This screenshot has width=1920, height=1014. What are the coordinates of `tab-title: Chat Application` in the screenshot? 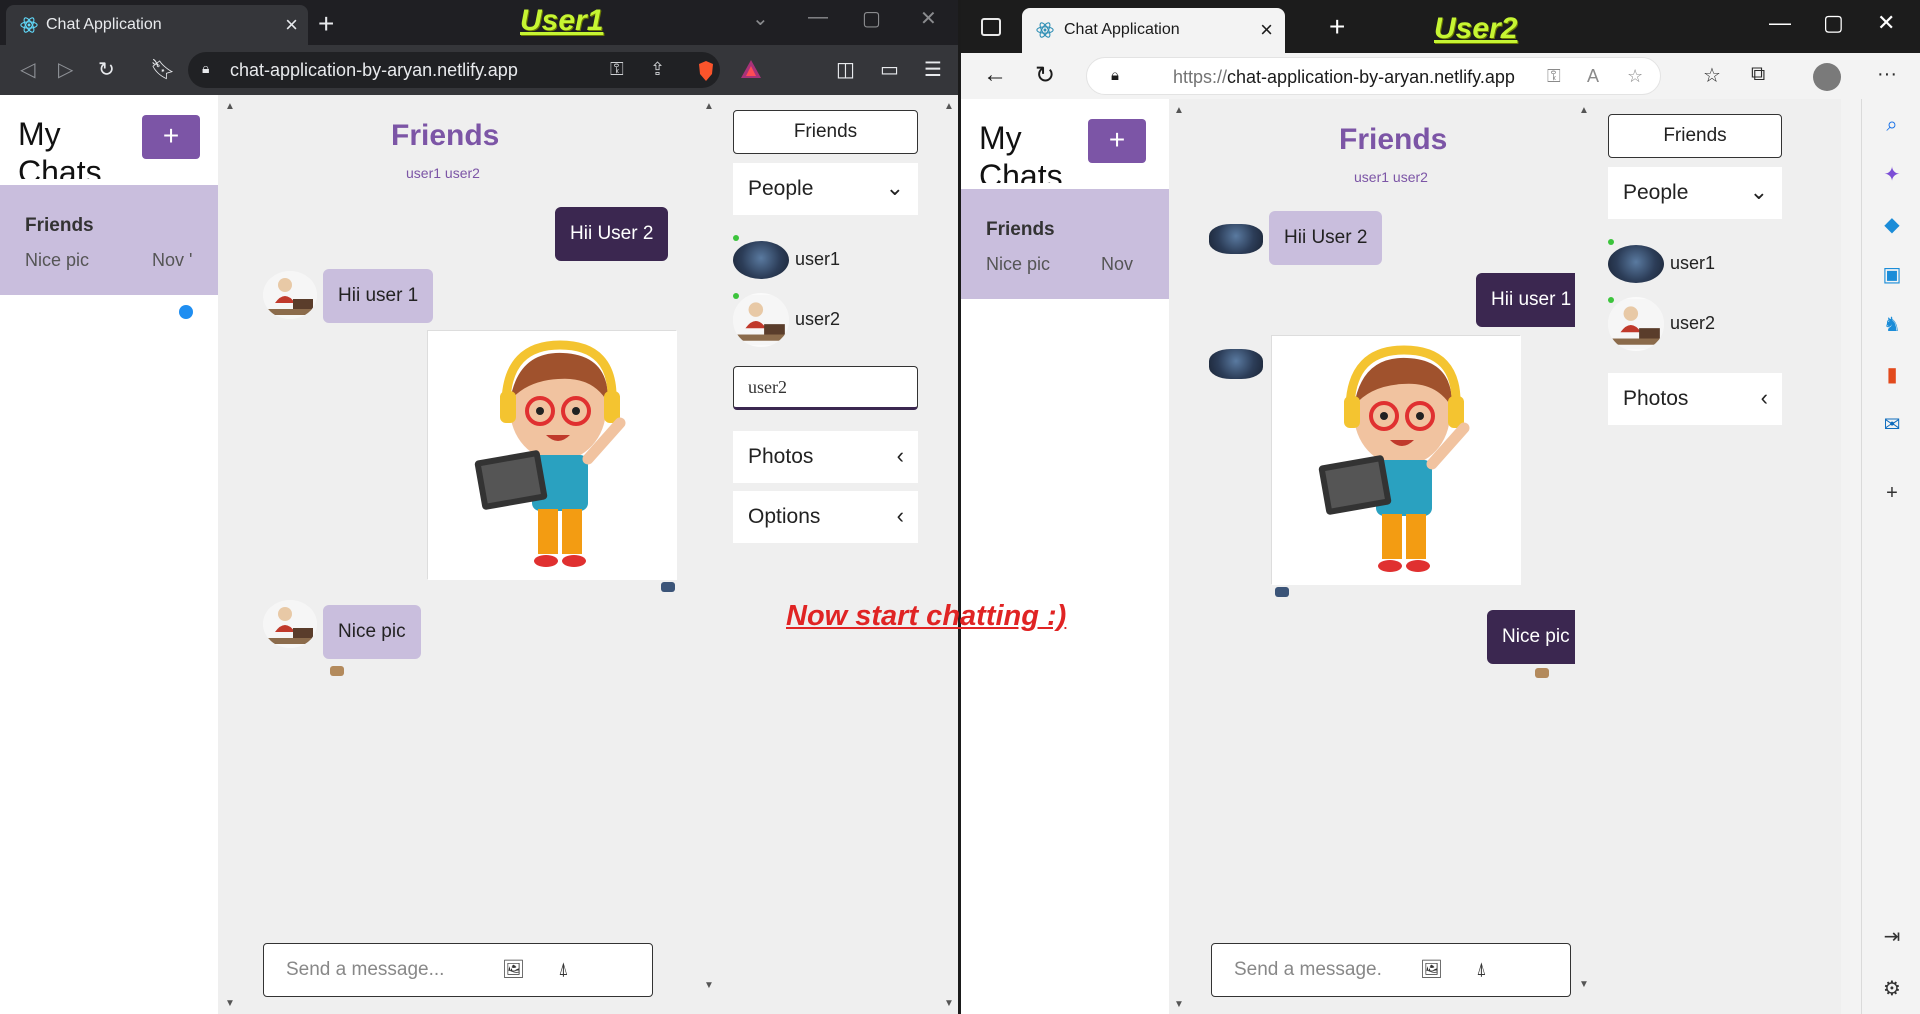 It's located at (104, 24).